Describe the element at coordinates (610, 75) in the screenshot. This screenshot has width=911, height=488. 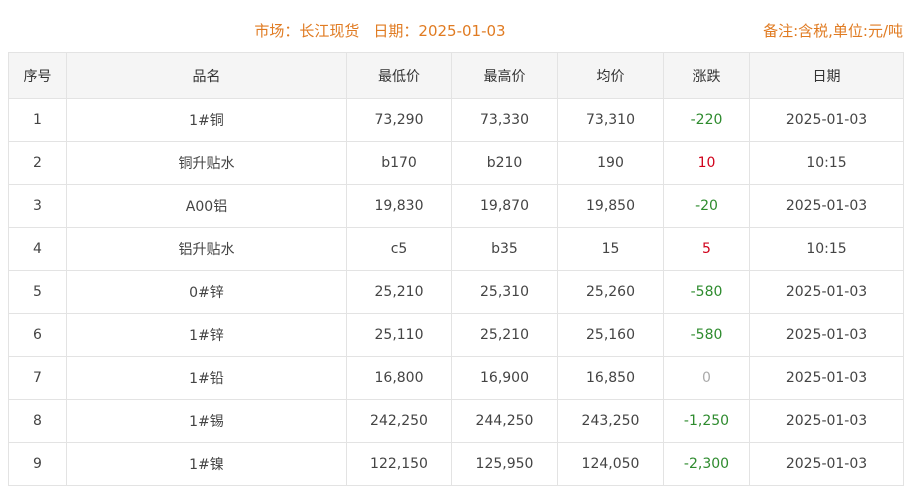
I see `col-header-avg: 均价` at that location.